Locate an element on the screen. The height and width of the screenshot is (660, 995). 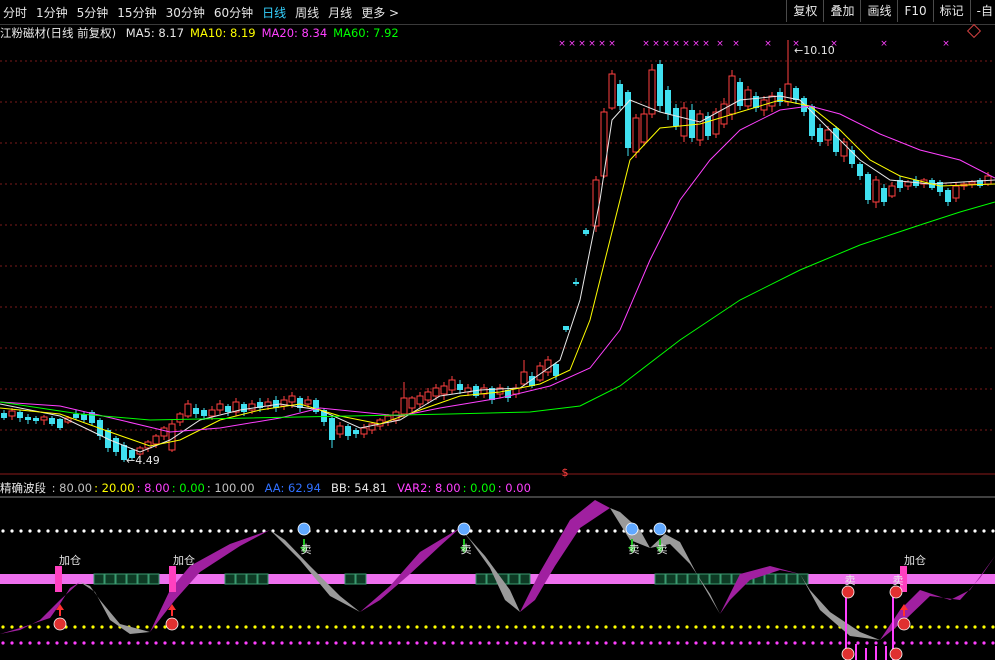
tab-3: 15分钟 is located at coordinates (136, 12).